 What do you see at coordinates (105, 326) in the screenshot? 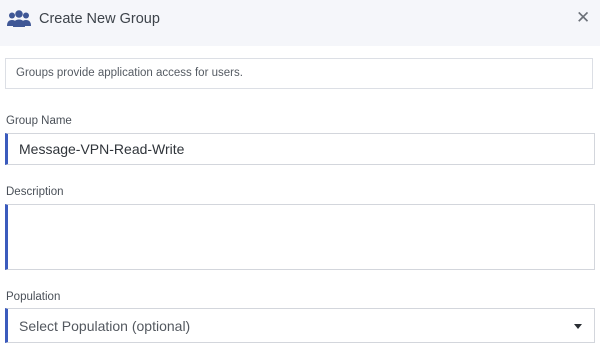
I see `population-placeholder: Select Population (optional)` at bounding box center [105, 326].